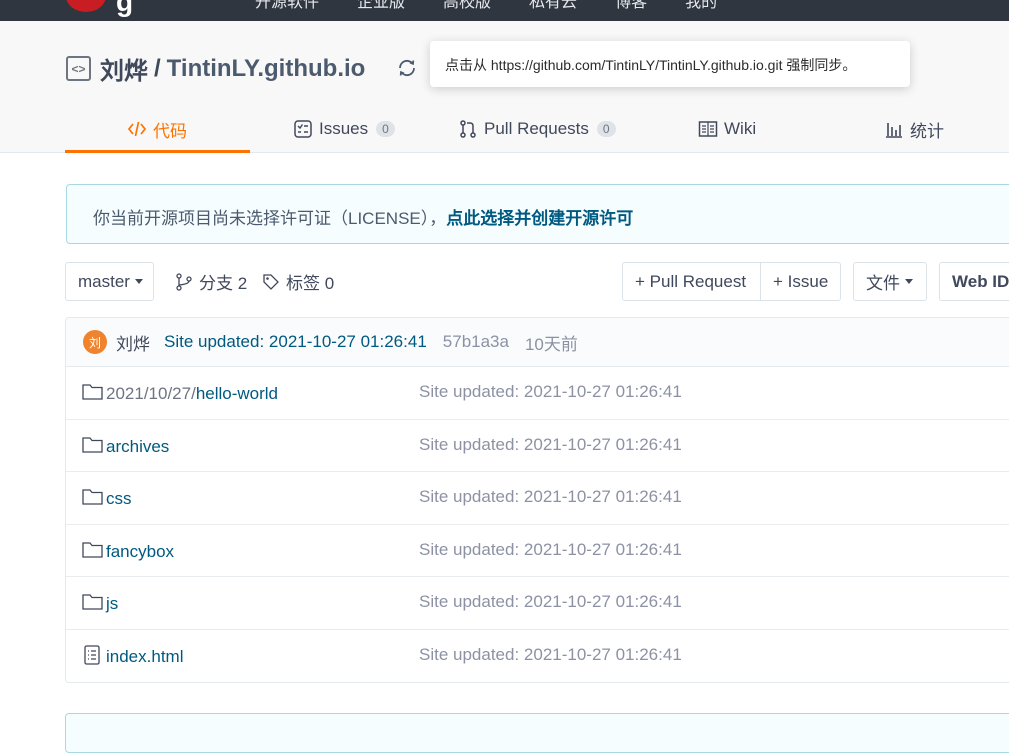 The width and height of the screenshot is (1009, 753). Describe the element at coordinates (112, 604) in the screenshot. I see `file-name-link: js` at that location.